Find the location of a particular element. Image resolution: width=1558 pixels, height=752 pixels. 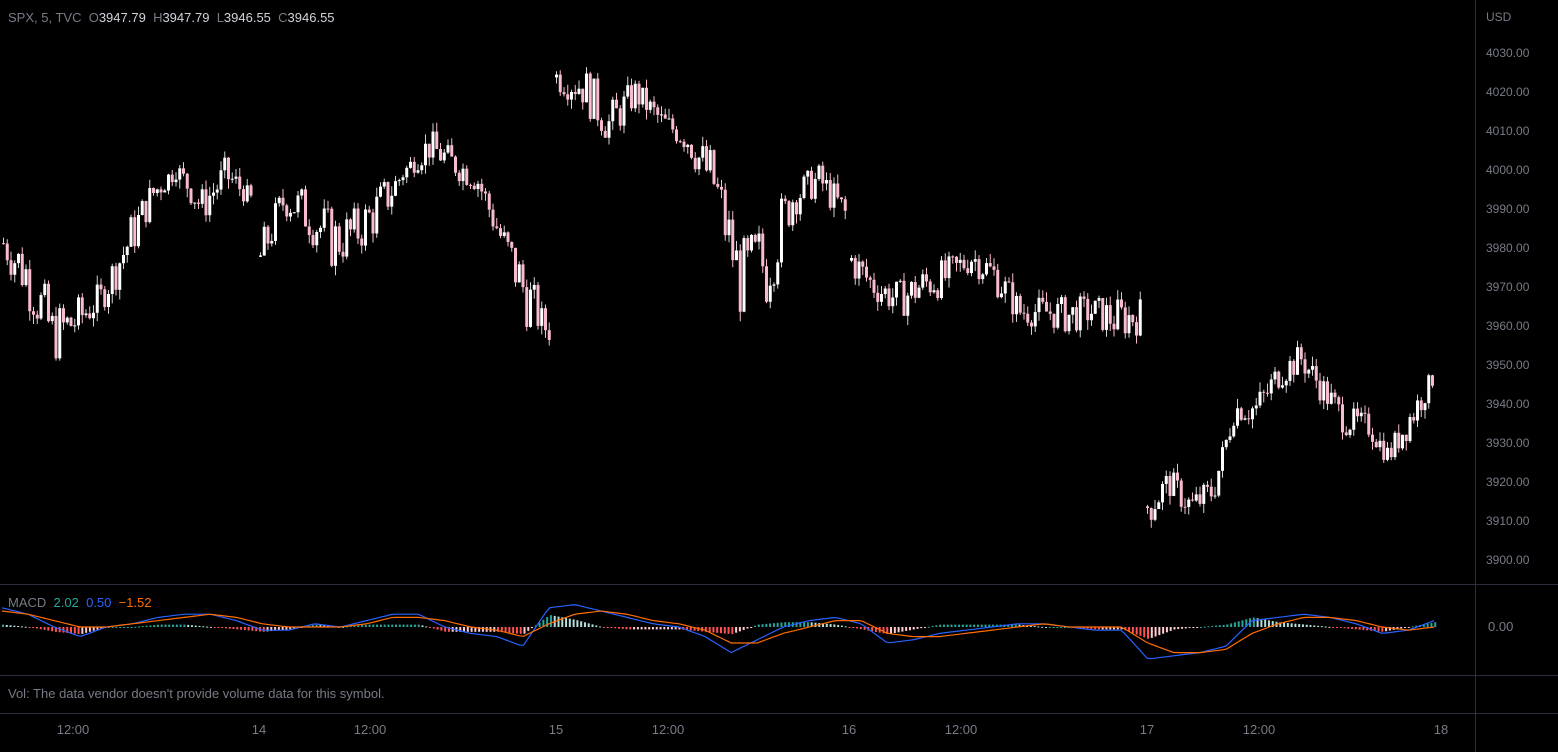

price-tick-label: 3950.00 is located at coordinates (1508, 365).